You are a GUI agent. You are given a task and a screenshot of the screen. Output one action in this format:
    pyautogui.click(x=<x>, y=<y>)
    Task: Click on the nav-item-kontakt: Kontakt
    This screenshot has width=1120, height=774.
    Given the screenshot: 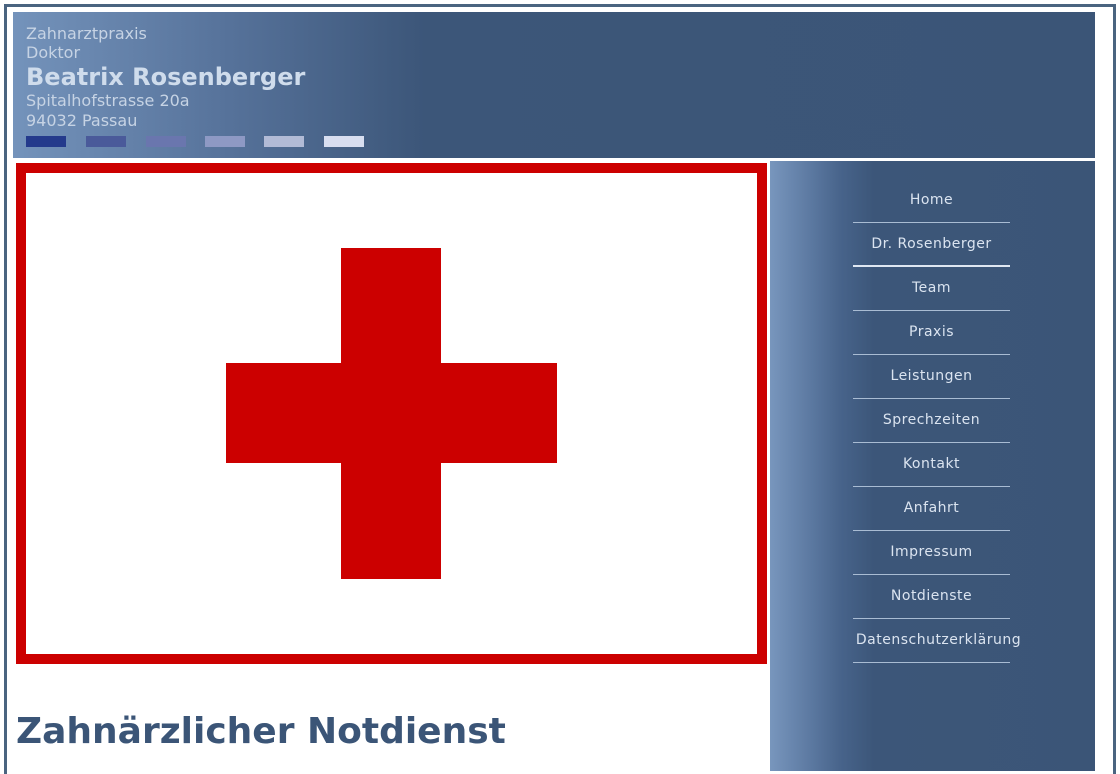 What is the action you would take?
    pyautogui.click(x=931, y=465)
    